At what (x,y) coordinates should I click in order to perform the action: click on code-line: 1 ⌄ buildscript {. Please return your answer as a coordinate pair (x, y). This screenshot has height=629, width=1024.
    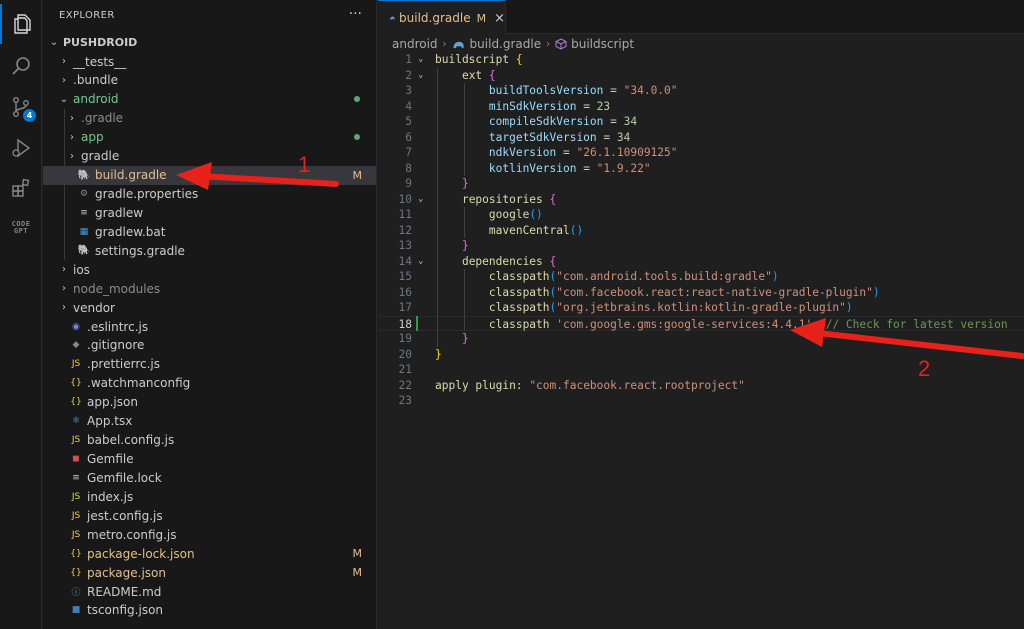
    Looking at the image, I should click on (701, 60).